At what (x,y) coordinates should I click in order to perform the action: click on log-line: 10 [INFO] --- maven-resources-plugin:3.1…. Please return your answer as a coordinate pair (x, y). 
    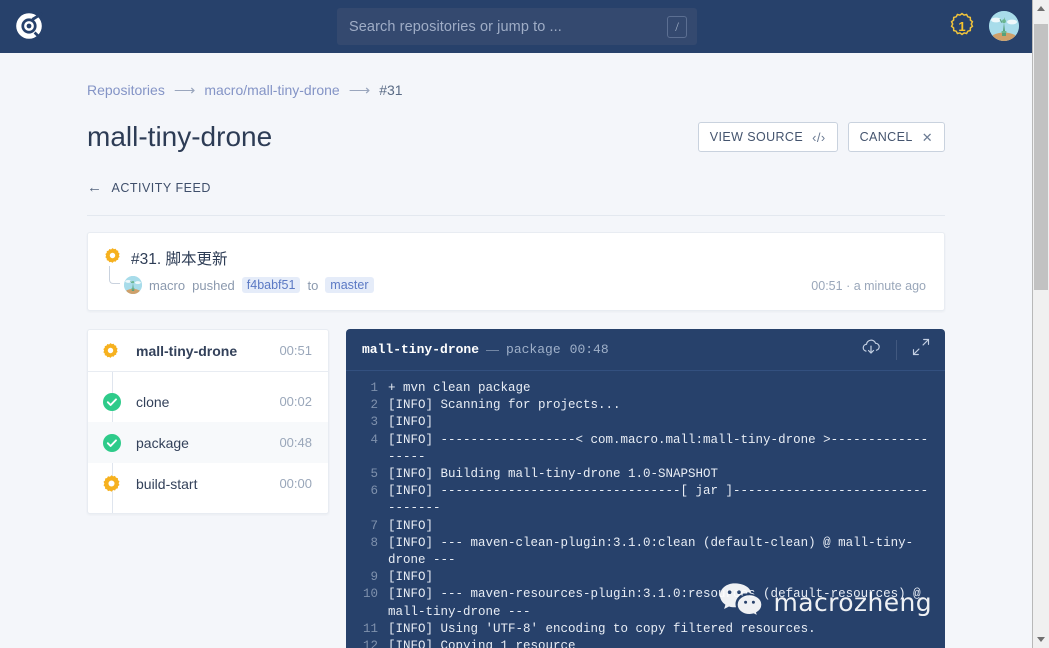
    Looking at the image, I should click on (645, 603).